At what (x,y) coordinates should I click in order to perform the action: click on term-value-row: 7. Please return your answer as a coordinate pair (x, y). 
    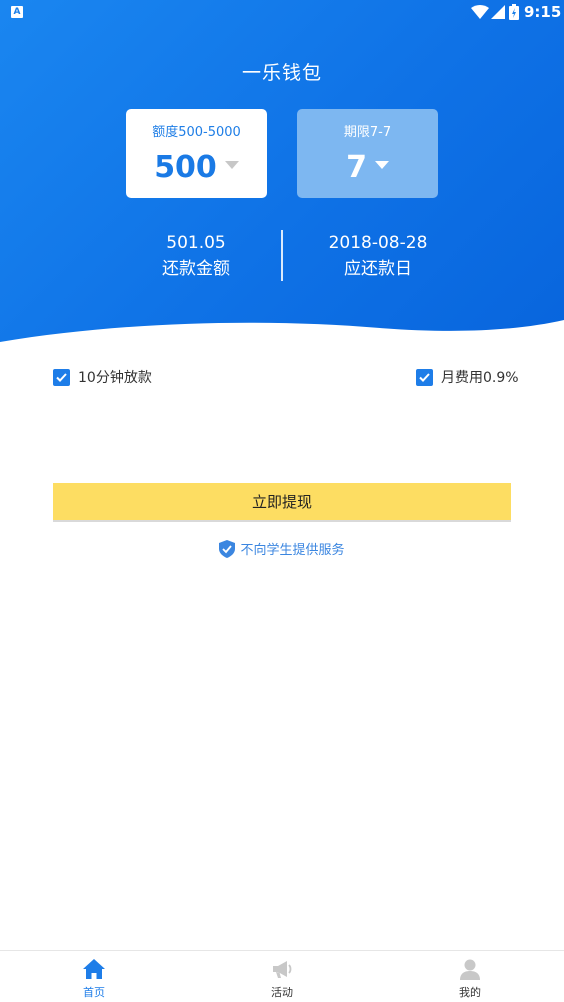
    Looking at the image, I should click on (367, 167).